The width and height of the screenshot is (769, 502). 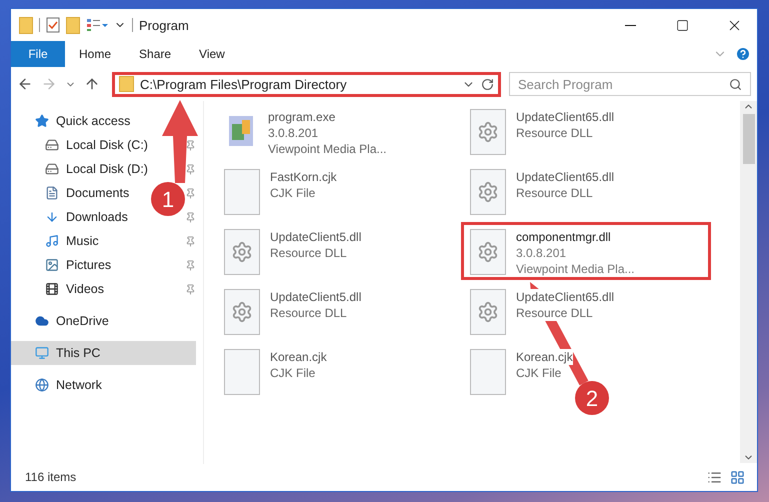 What do you see at coordinates (52, 241) in the screenshot?
I see `music-icon` at bounding box center [52, 241].